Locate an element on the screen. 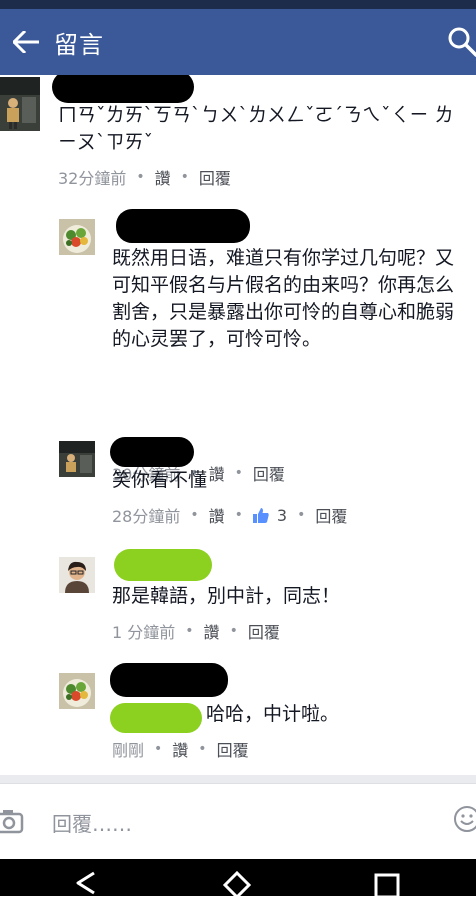 The height and width of the screenshot is (901, 476). comment-text: 那是韓語，別中計，同志！ is located at coordinates (226, 596).